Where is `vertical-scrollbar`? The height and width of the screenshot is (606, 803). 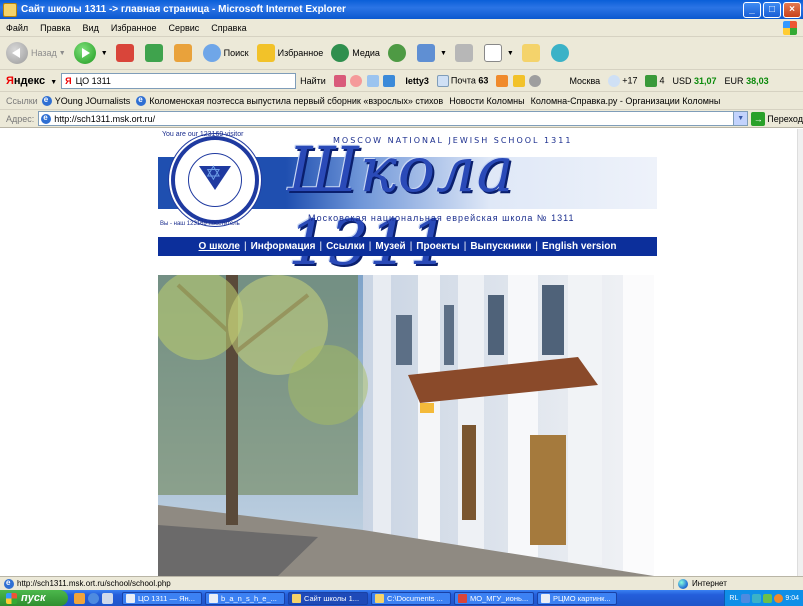
vertical-scrollbar is located at coordinates (800, 352).